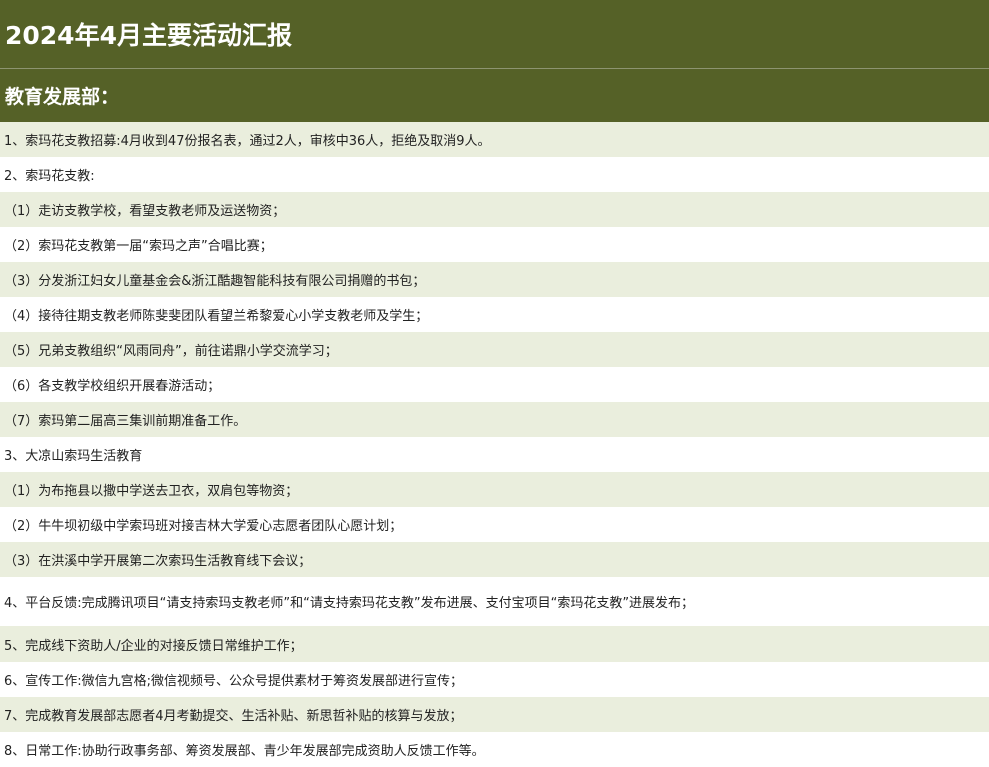 This screenshot has height=767, width=989. I want to click on list-item: 8、日常工作:协助行政事务部、筹资发展部、青少年发展部完成资助人反馈工作等。, so click(494, 749).